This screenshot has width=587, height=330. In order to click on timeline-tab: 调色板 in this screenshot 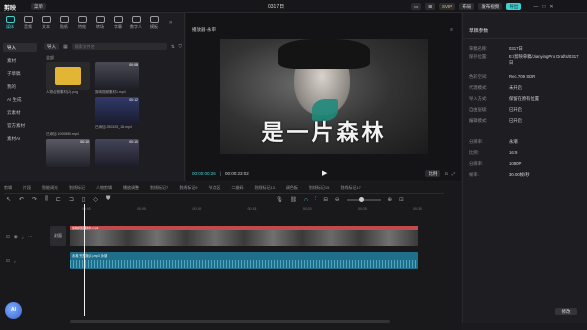, I will do `click(292, 188)`.